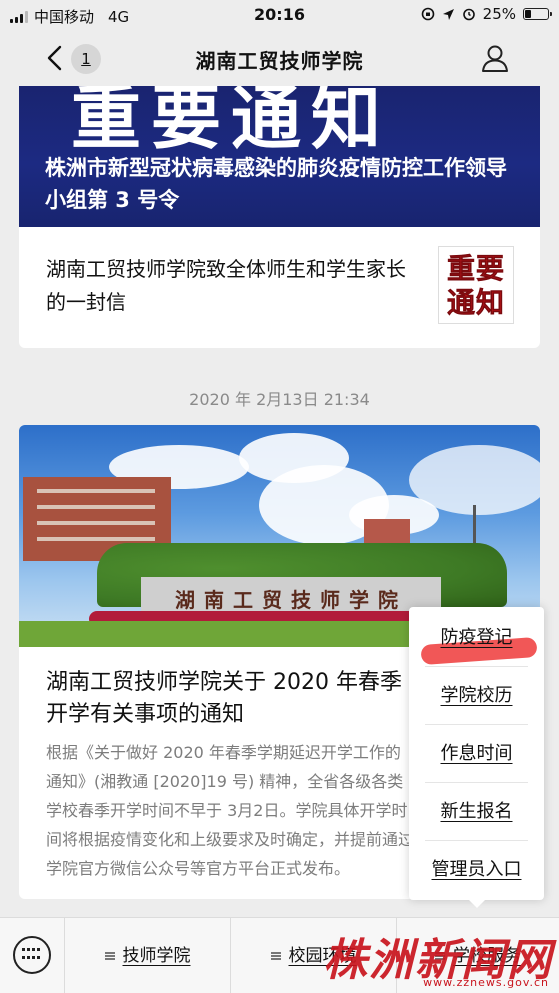  Describe the element at coordinates (468, 14) in the screenshot. I see `alarm-icon` at that location.